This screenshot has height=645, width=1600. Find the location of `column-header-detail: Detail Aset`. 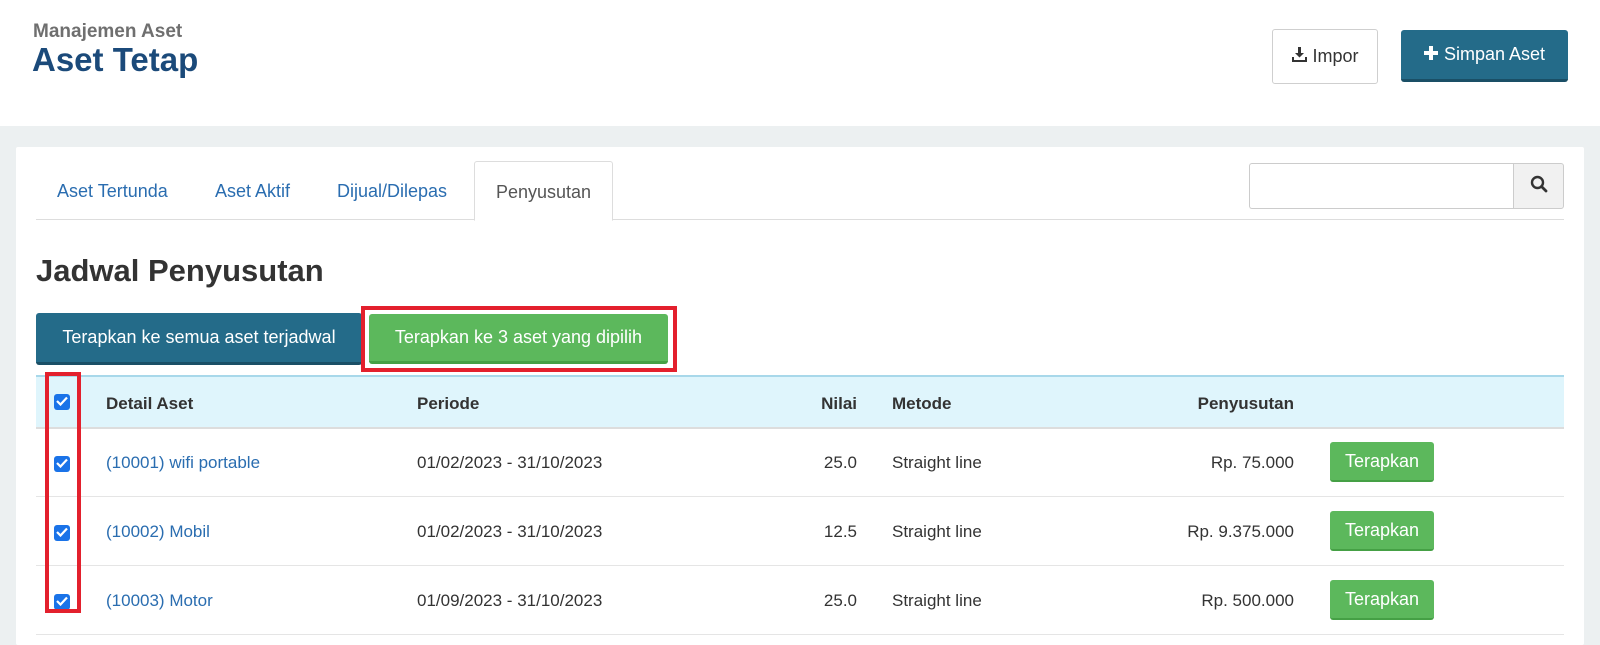

column-header-detail: Detail Aset is located at coordinates (150, 403).